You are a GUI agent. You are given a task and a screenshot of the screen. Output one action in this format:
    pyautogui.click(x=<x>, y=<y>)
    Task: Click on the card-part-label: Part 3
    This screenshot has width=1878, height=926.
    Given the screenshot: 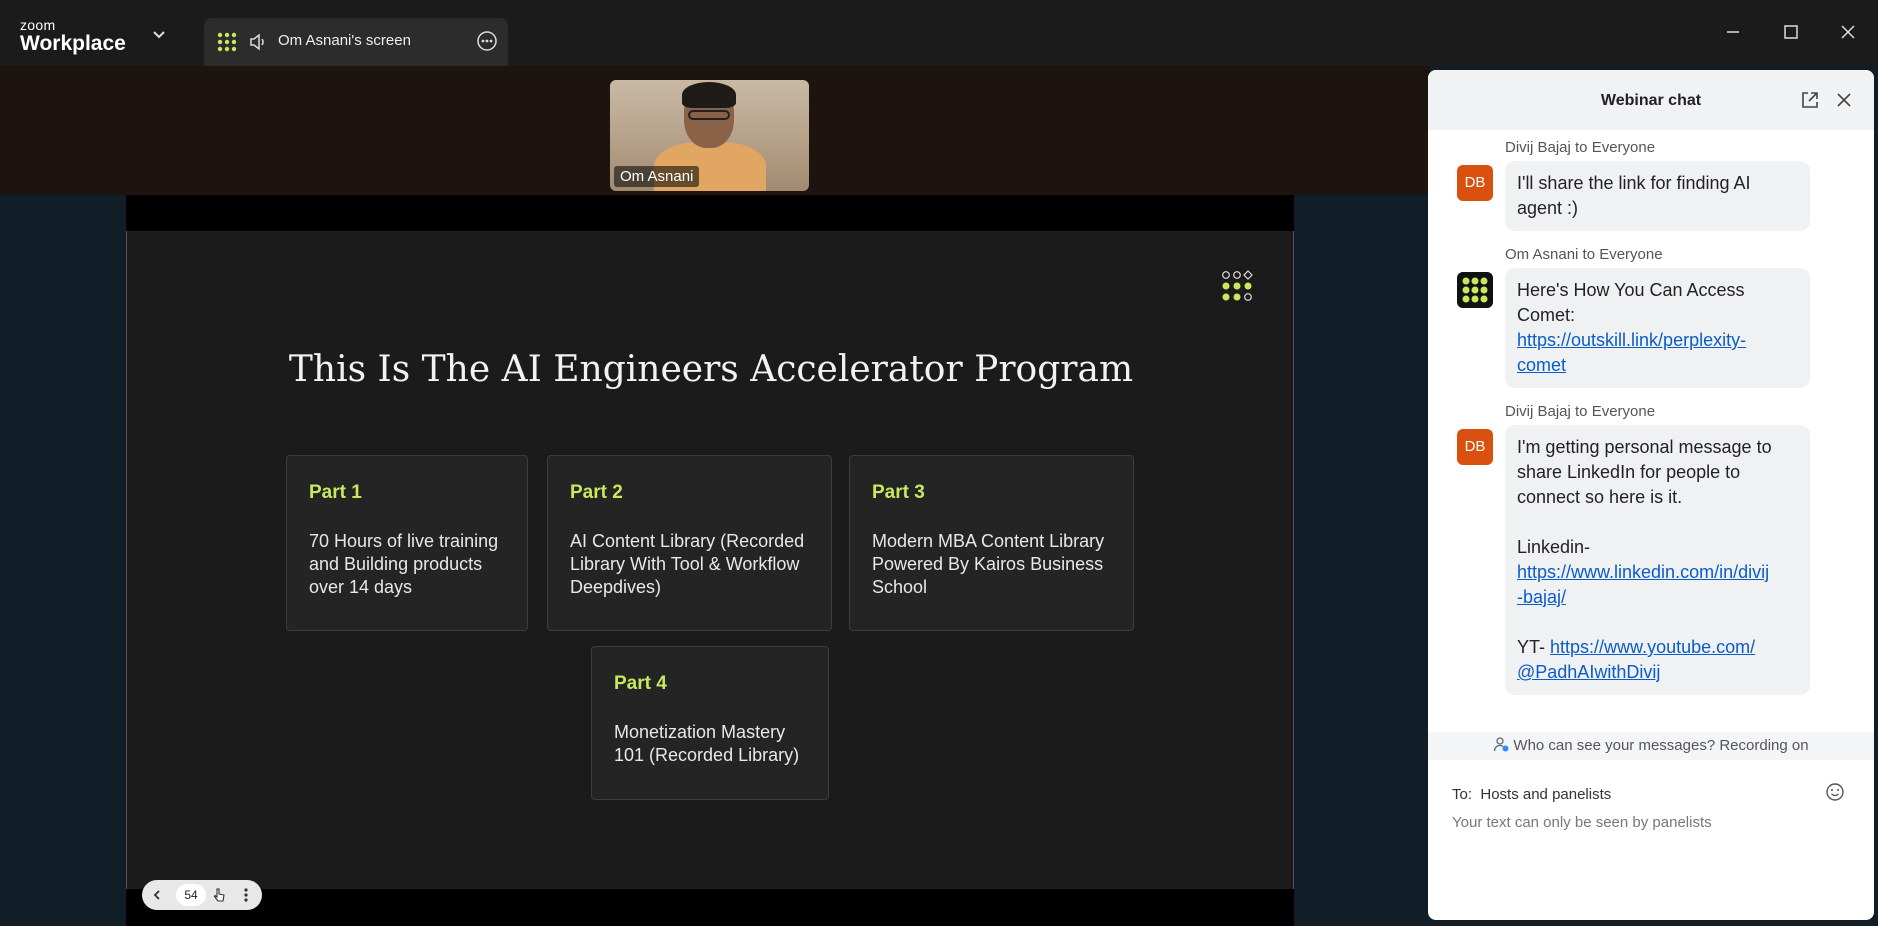 What is the action you would take?
    pyautogui.click(x=898, y=492)
    